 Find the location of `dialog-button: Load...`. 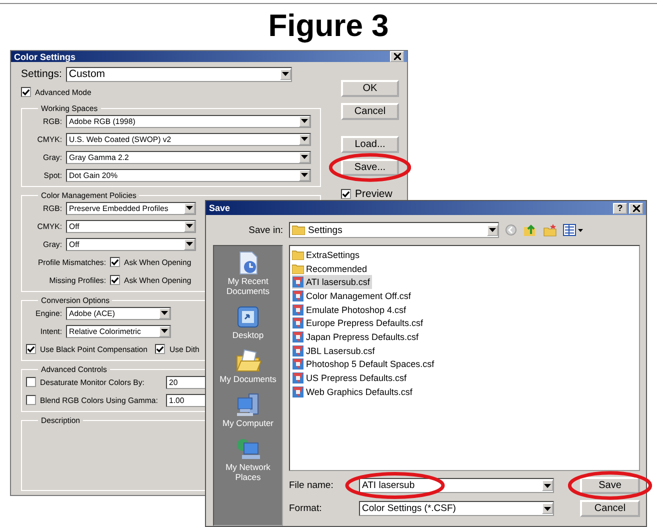

dialog-button: Load... is located at coordinates (370, 144).